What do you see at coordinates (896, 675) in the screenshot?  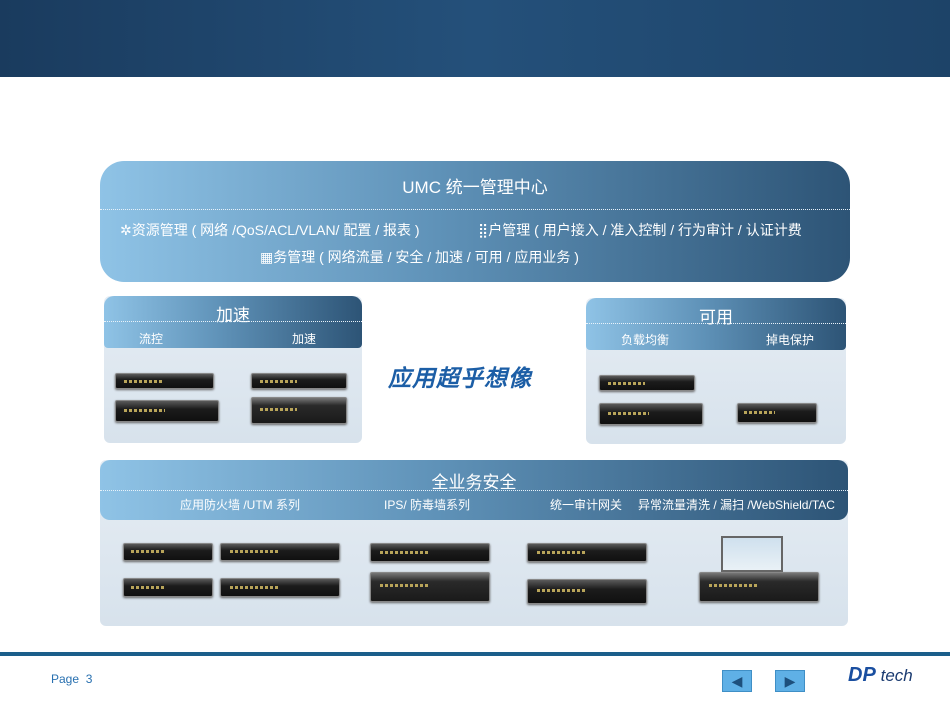 I see `logo-tech: tech` at bounding box center [896, 675].